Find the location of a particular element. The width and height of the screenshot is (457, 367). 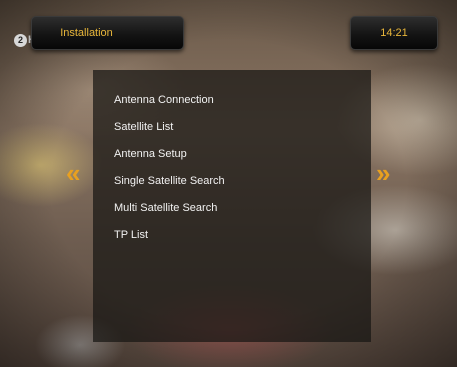

clock-bar: 14:21 is located at coordinates (394, 33).